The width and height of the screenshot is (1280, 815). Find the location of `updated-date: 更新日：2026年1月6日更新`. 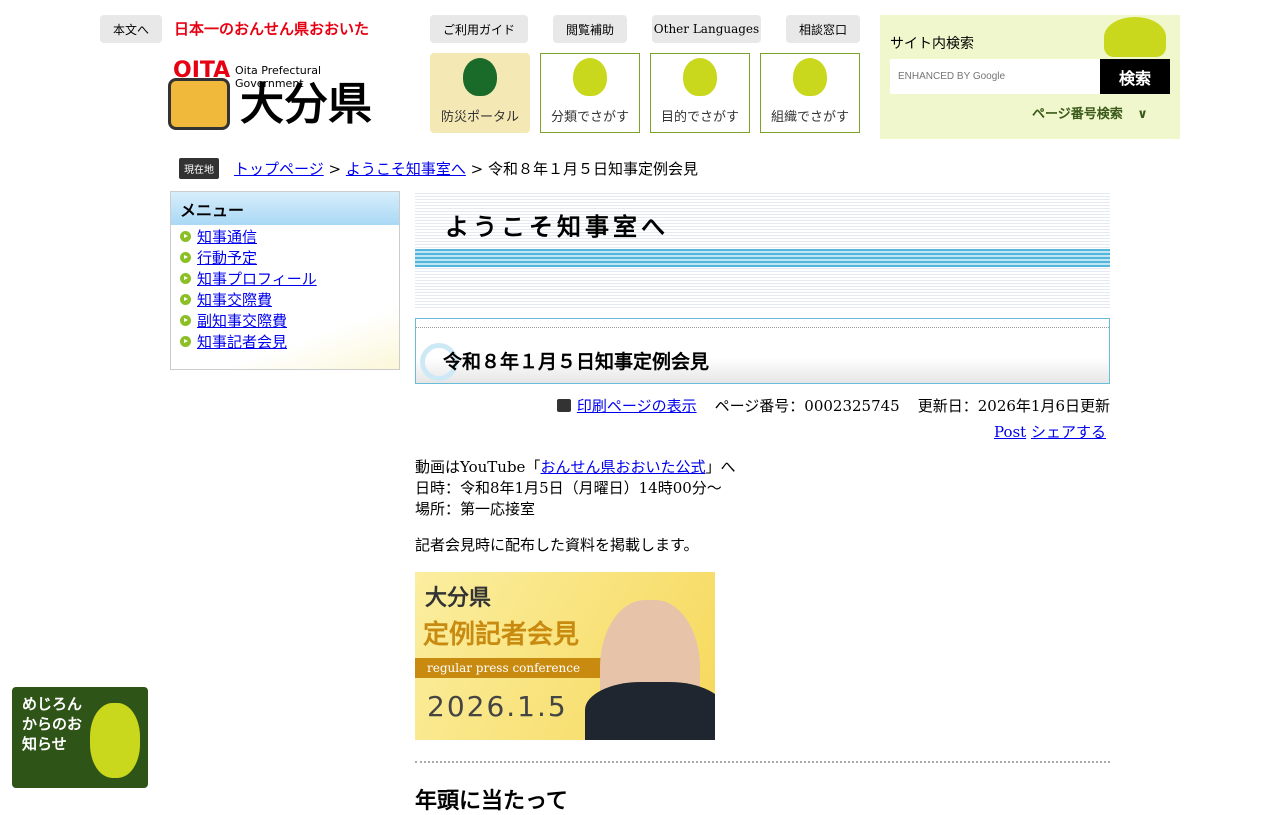

updated-date: 更新日：2026年1月6日更新 is located at coordinates (1013, 406).